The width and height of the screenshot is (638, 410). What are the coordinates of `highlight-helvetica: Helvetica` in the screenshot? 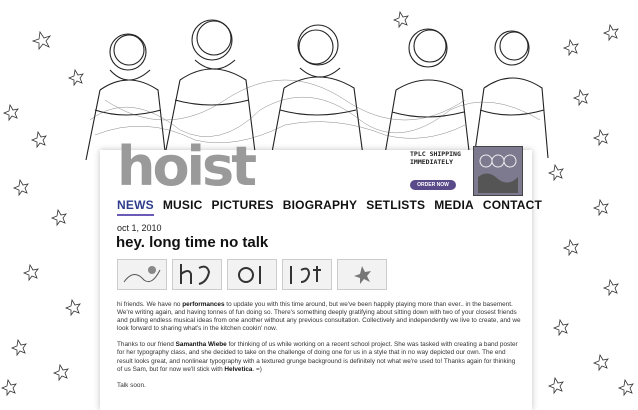 It's located at (238, 369).